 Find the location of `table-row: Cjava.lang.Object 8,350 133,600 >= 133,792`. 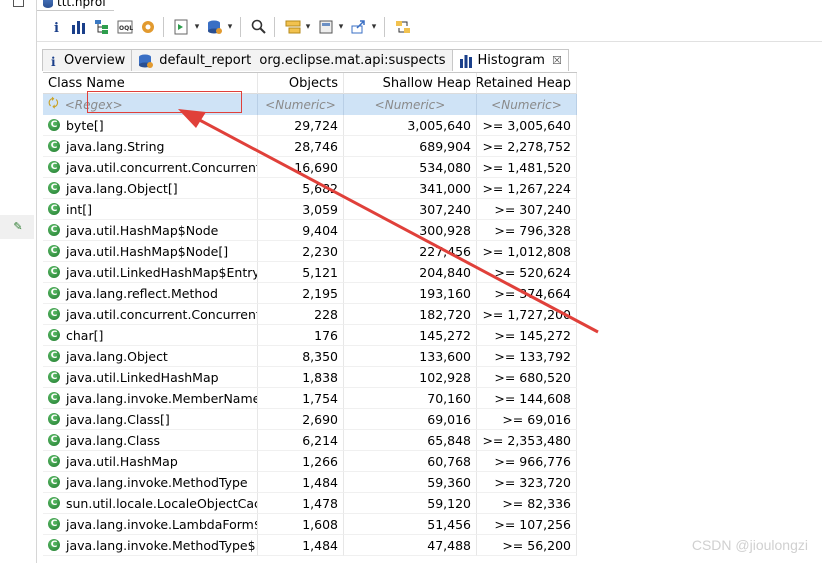

table-row: Cjava.lang.Object 8,350 133,600 >= 133,792 is located at coordinates (310, 356).